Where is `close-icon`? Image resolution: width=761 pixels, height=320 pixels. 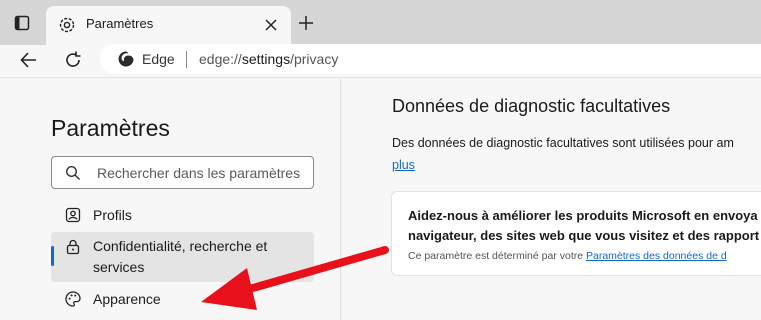 close-icon is located at coordinates (271, 25).